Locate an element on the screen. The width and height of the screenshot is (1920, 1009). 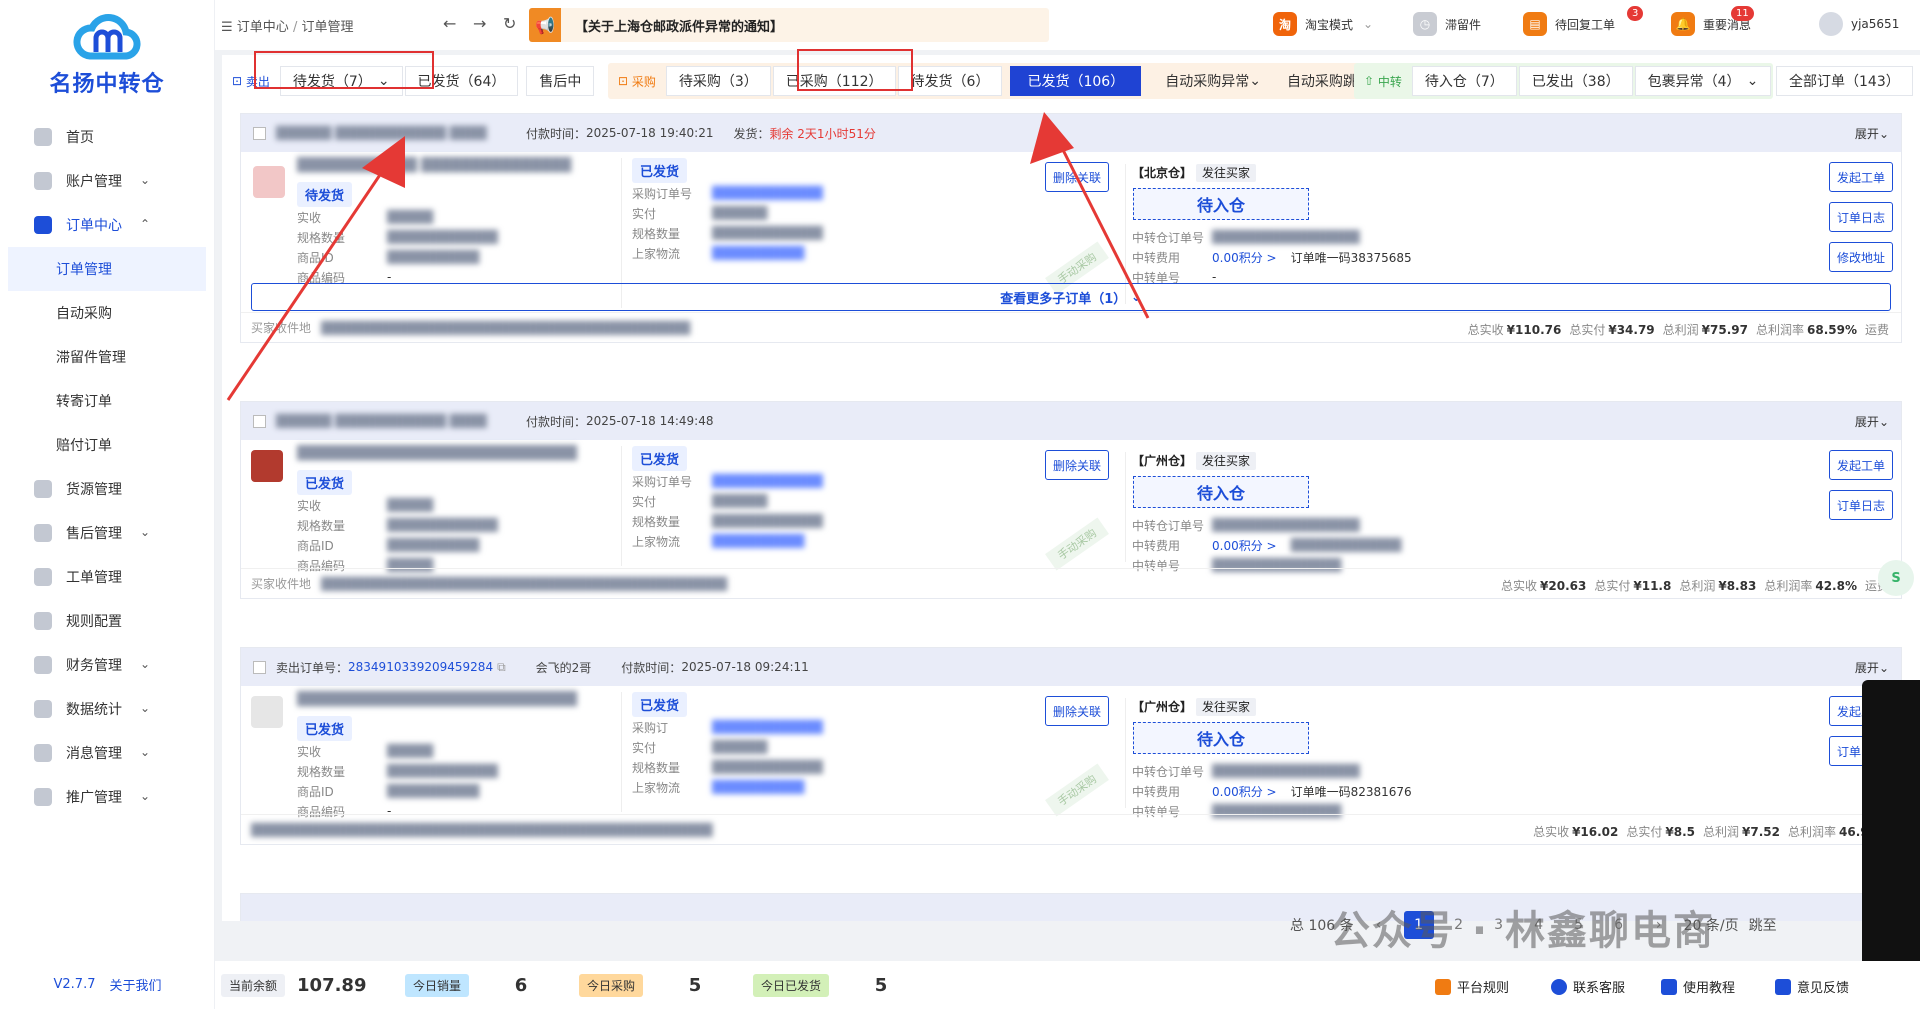
ship-to-tag: 发往买家 is located at coordinates (1226, 707).